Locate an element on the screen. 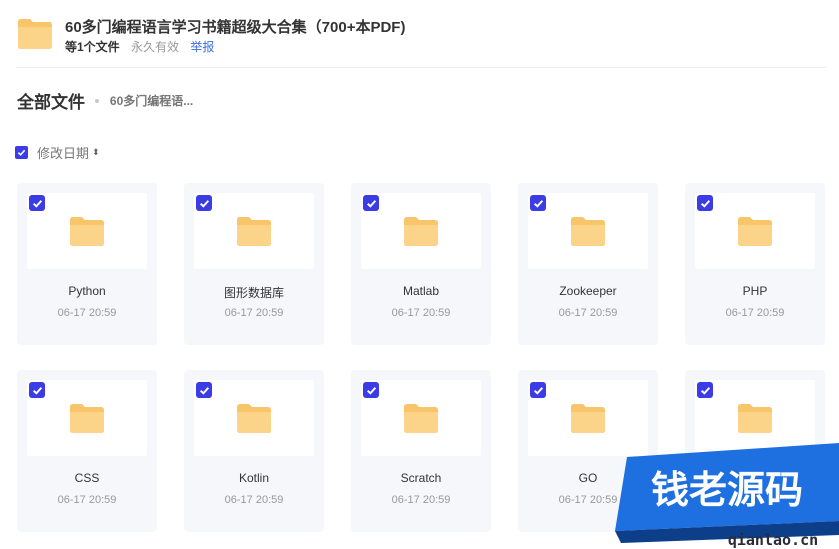 The height and width of the screenshot is (549, 839). breadcrumb-separator is located at coordinates (97, 100).